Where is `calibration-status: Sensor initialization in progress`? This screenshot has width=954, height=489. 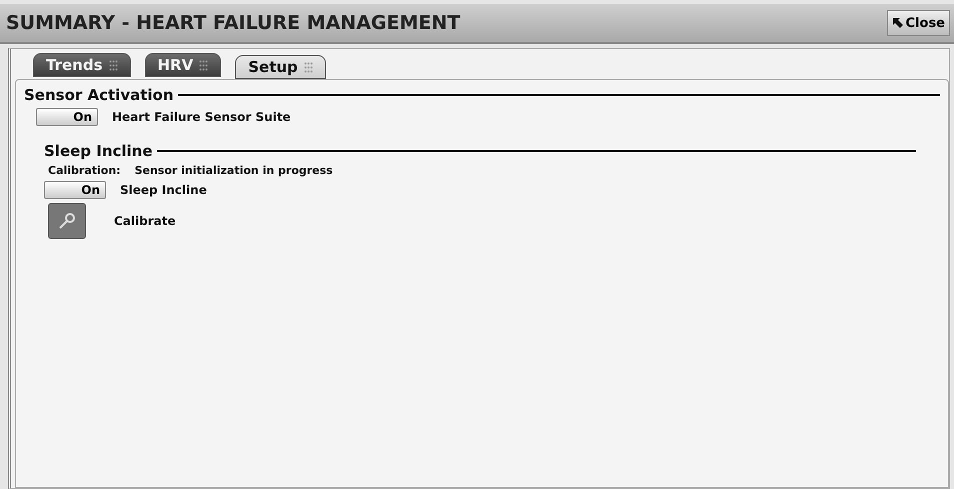
calibration-status: Sensor initialization in progress is located at coordinates (233, 170).